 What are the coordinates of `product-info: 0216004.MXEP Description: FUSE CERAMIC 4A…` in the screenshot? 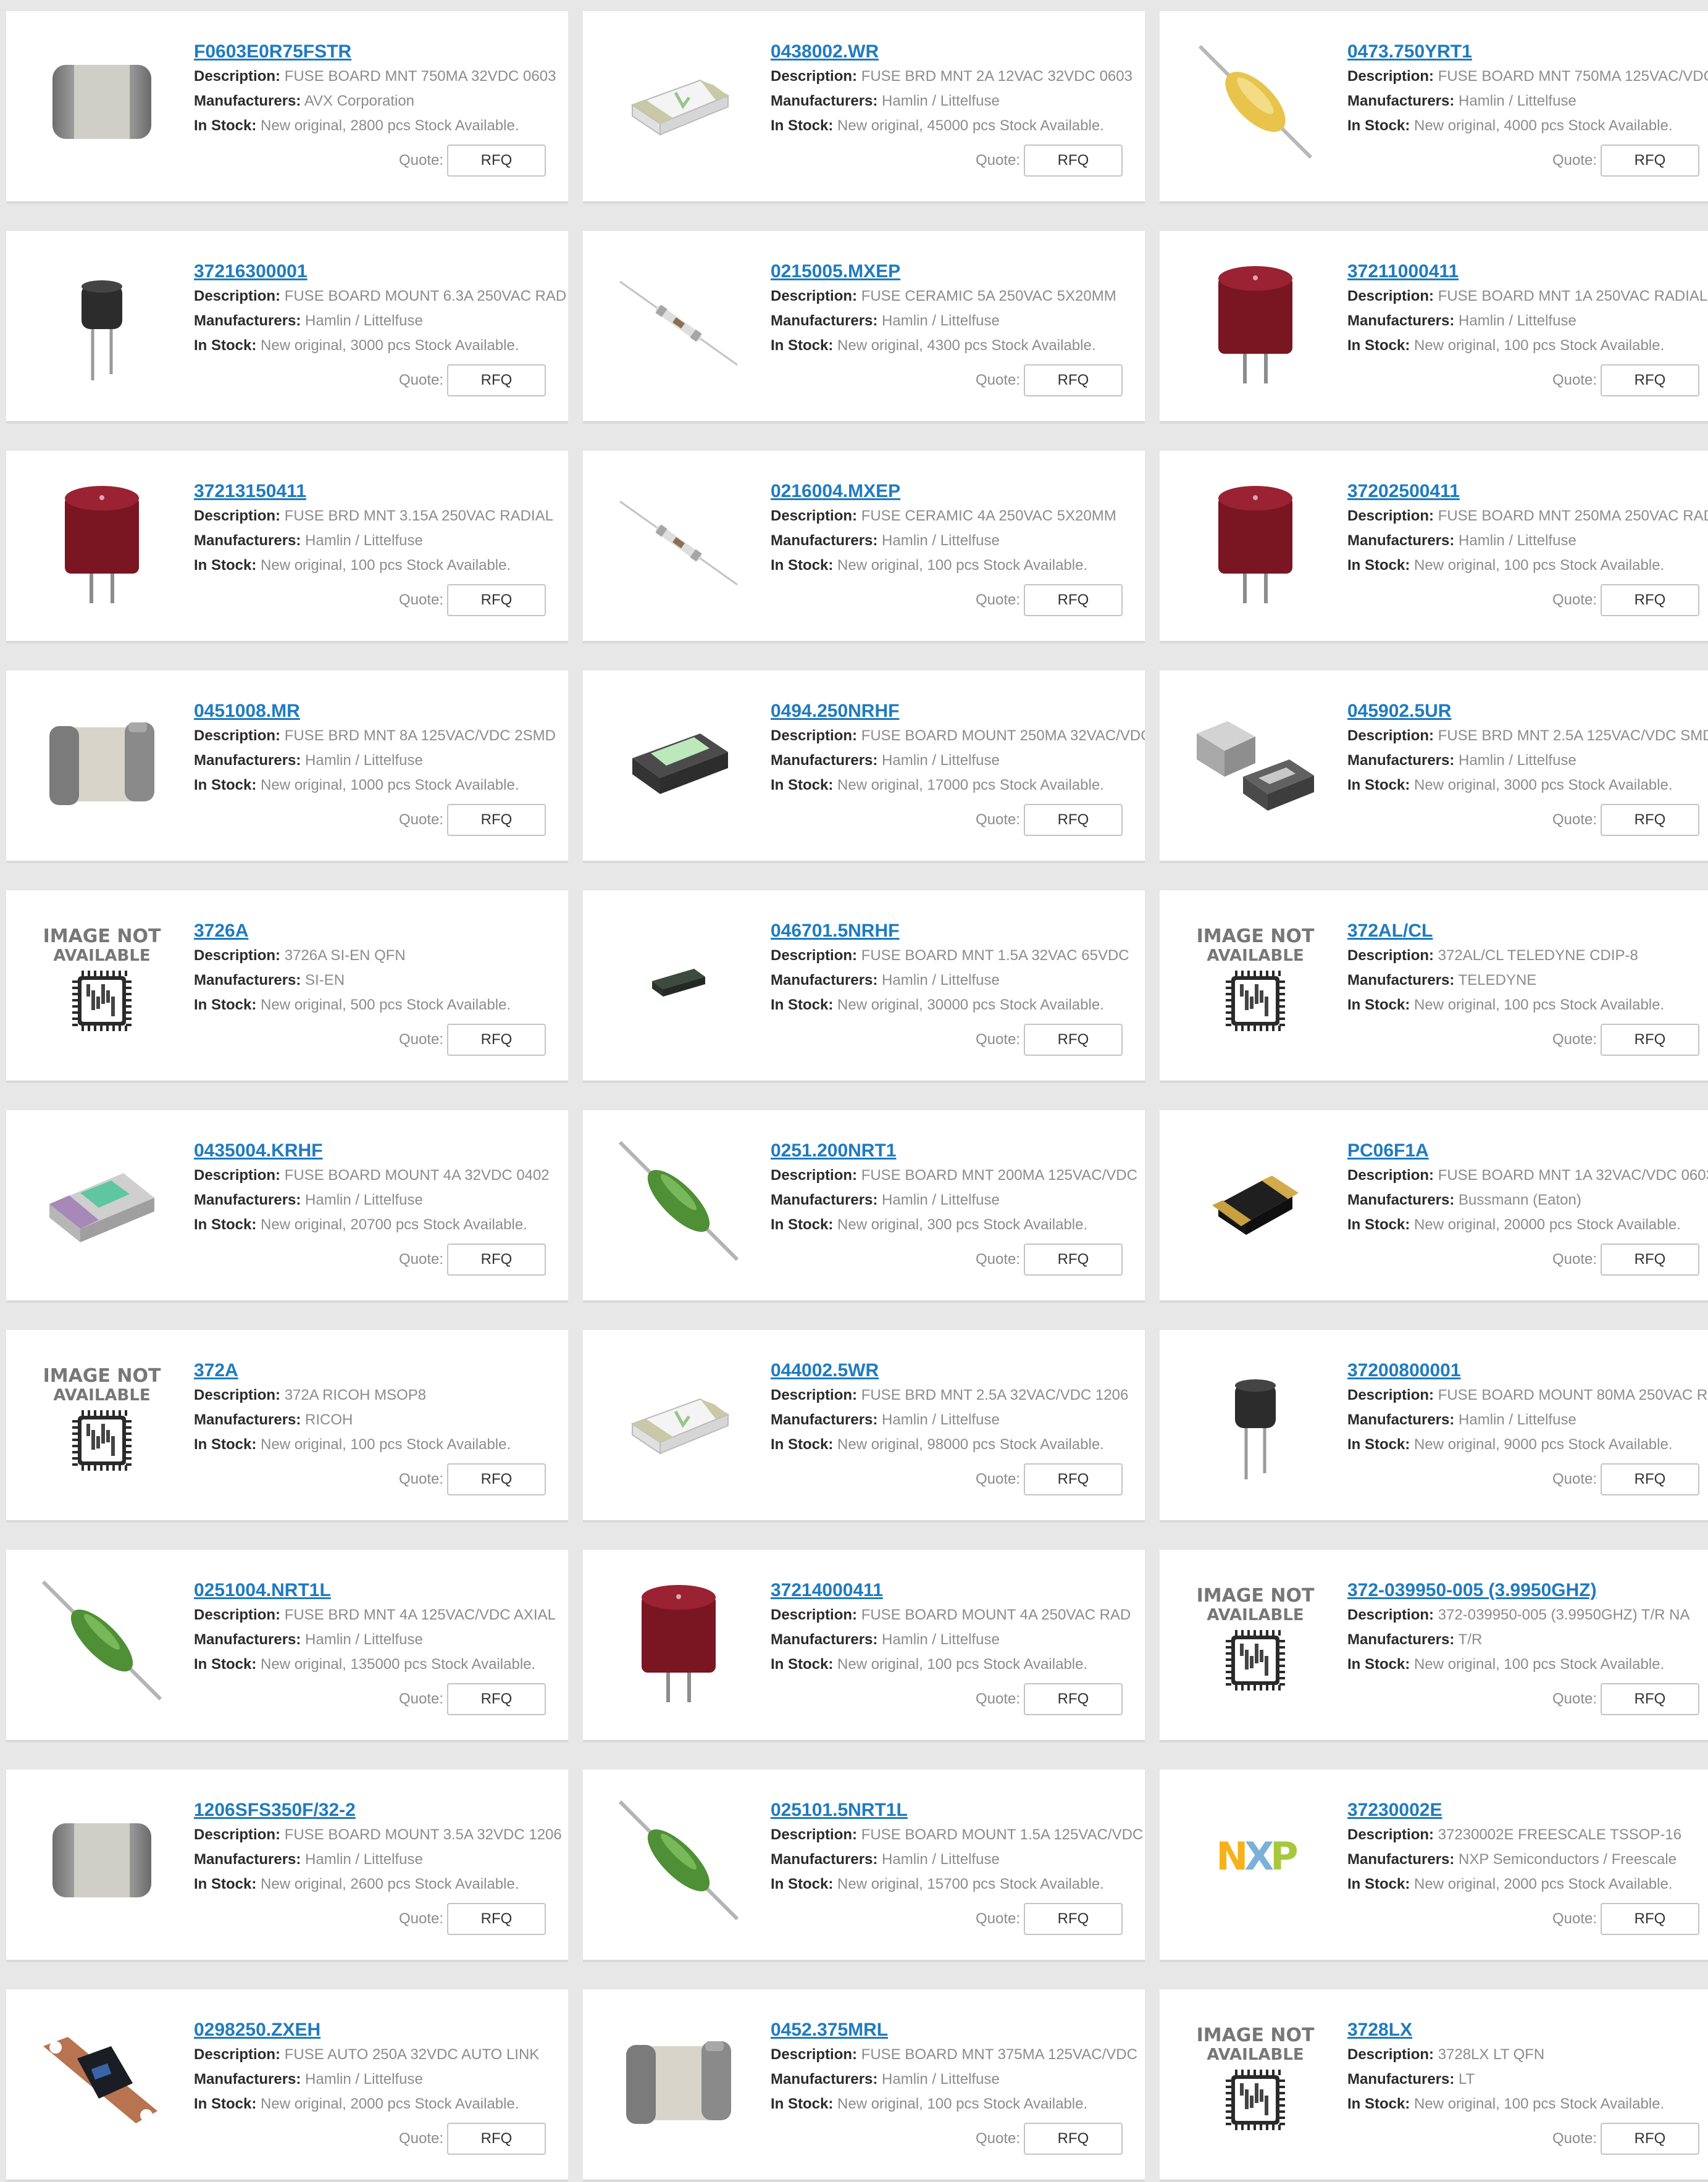 It's located at (958, 528).